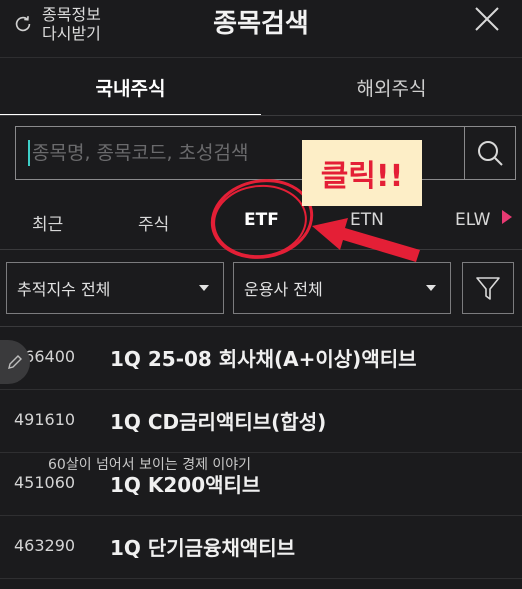 The height and width of the screenshot is (589, 522). I want to click on category-tabs: 최근 주식 ETF ETN ELW, so click(261, 222).